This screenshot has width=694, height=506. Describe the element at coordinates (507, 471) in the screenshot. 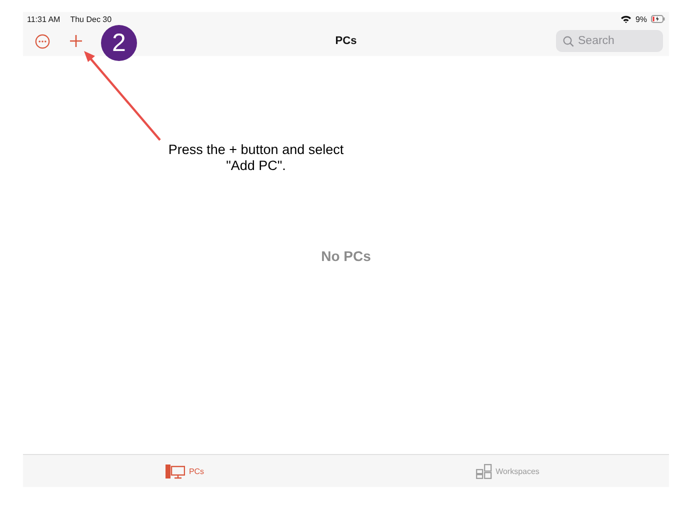

I see `tab: Workspaces` at that location.